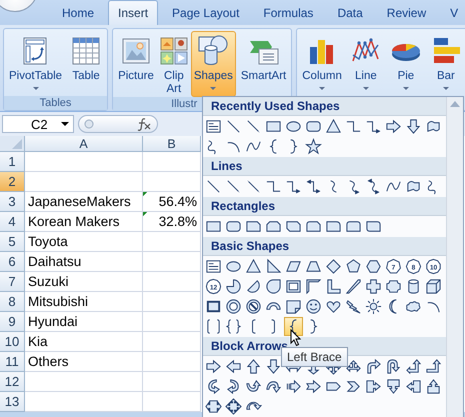  I want to click on table-button: Table, so click(86, 63).